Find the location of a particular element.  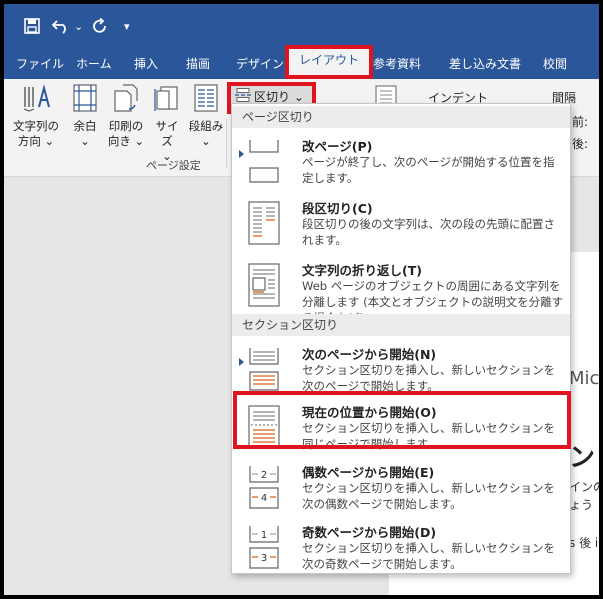

text-direction-label-1: 文字列の is located at coordinates (36, 126).